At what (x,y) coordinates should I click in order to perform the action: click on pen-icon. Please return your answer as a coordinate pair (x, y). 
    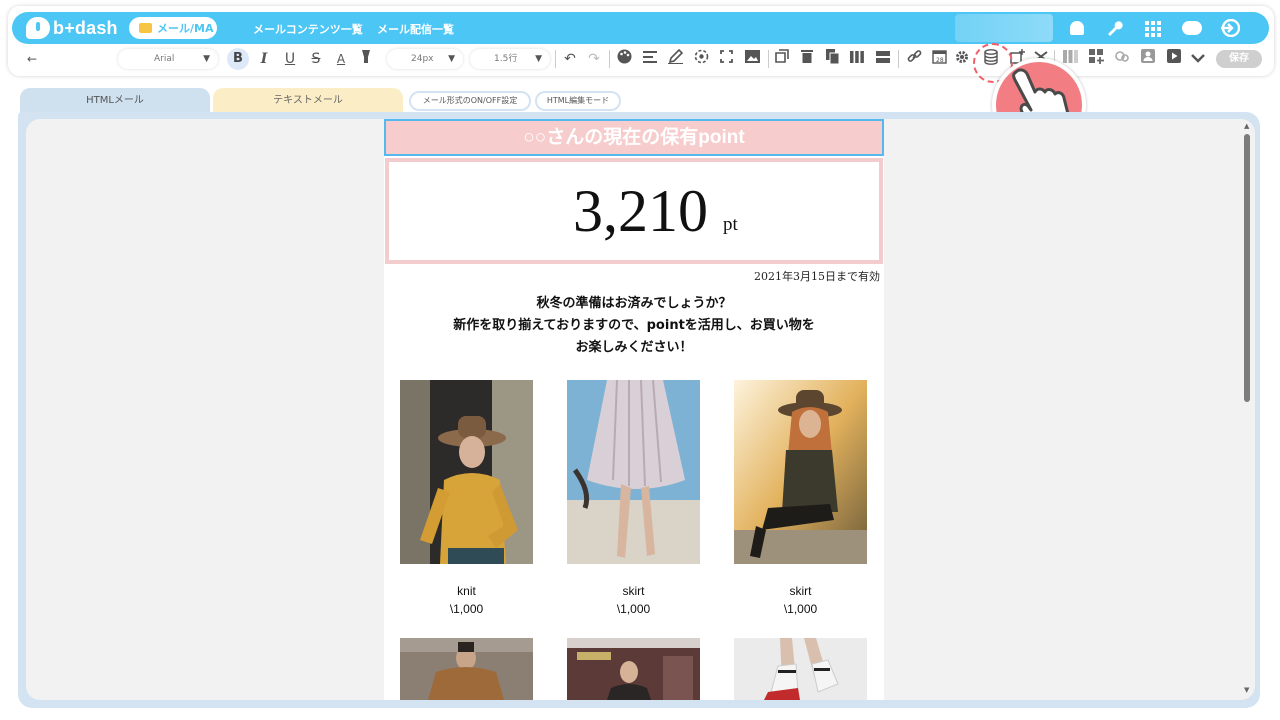
    Looking at the image, I should click on (675, 58).